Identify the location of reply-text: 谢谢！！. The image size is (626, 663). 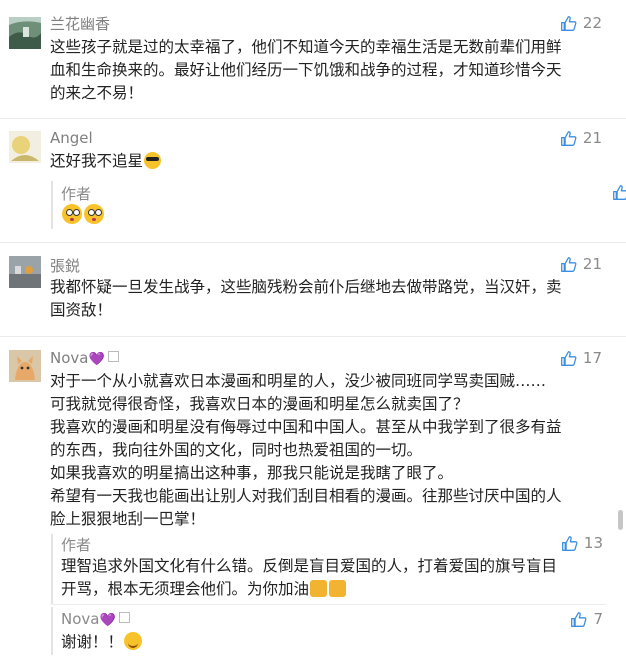
(102, 642).